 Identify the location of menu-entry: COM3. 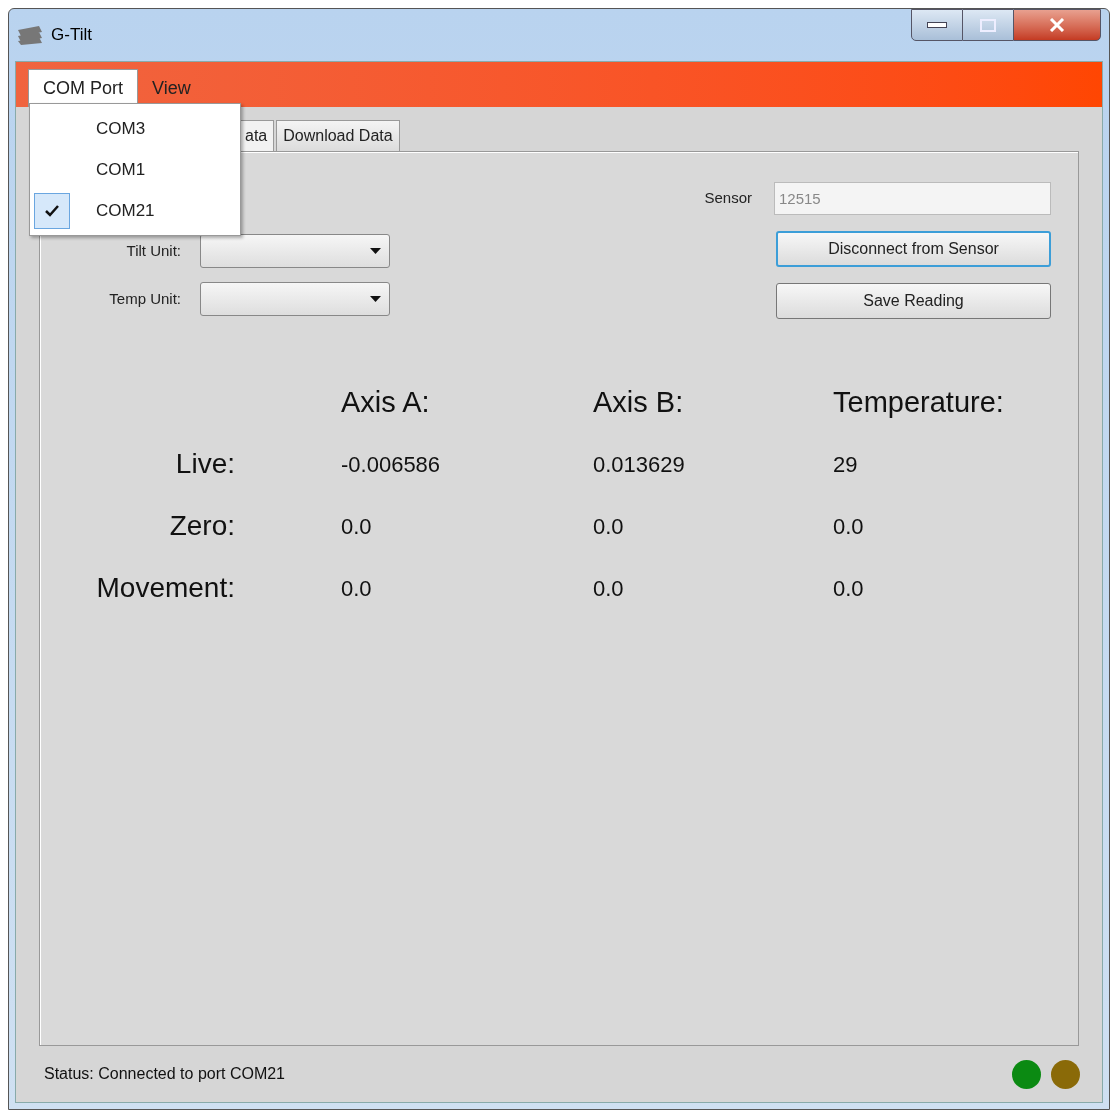
(135, 128).